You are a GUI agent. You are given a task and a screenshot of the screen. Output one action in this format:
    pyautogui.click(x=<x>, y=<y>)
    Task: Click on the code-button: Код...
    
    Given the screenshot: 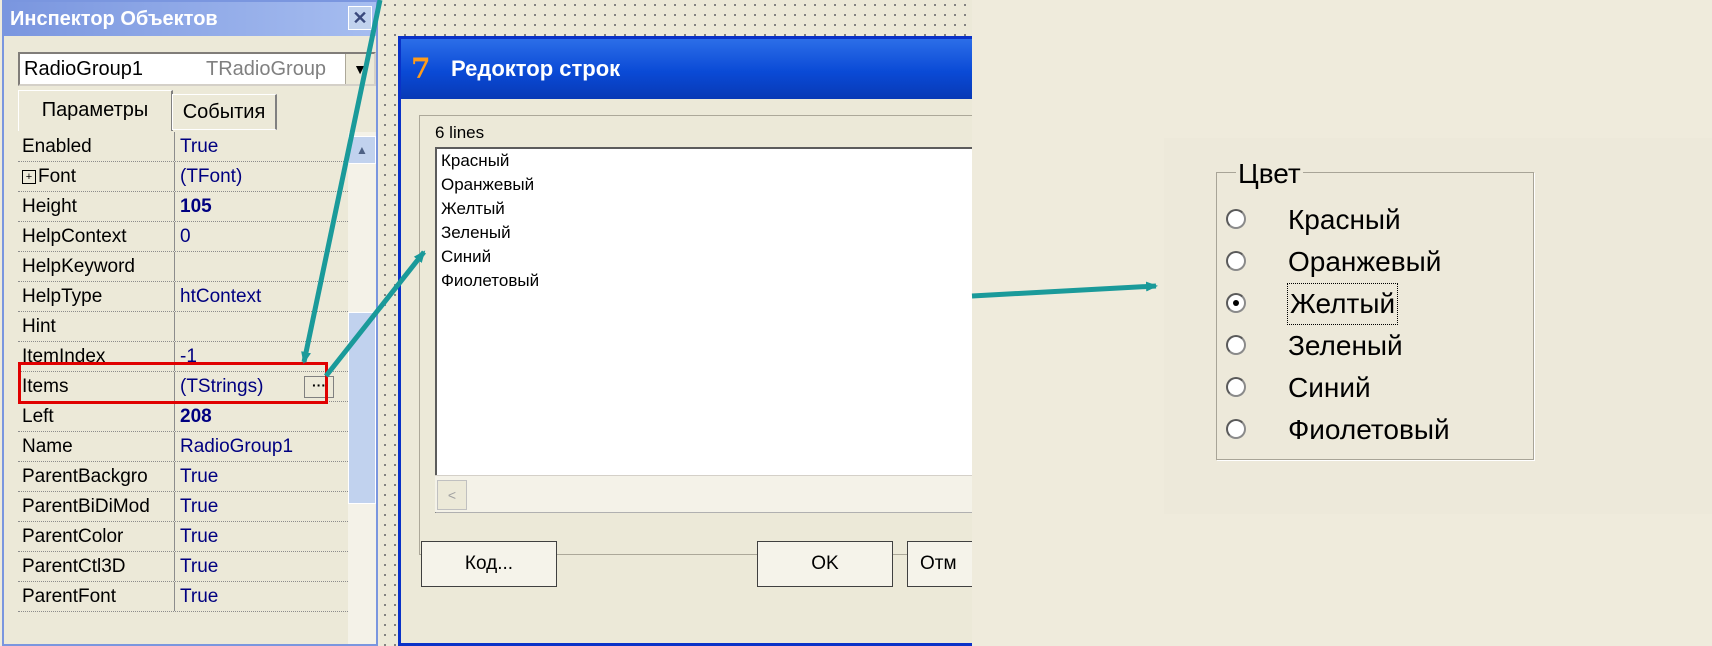 What is the action you would take?
    pyautogui.click(x=489, y=564)
    